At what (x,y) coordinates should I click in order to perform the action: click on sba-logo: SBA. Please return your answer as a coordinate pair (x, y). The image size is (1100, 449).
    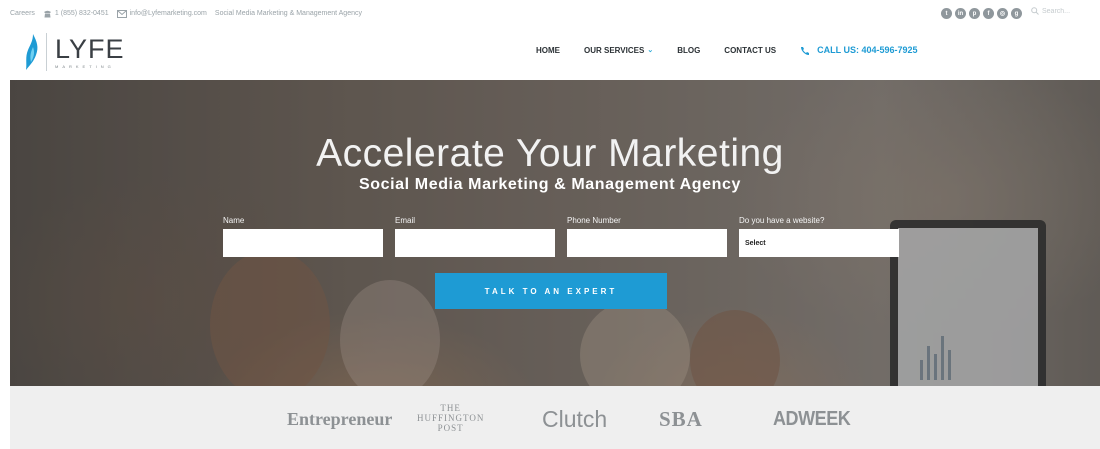
    Looking at the image, I should click on (681, 419).